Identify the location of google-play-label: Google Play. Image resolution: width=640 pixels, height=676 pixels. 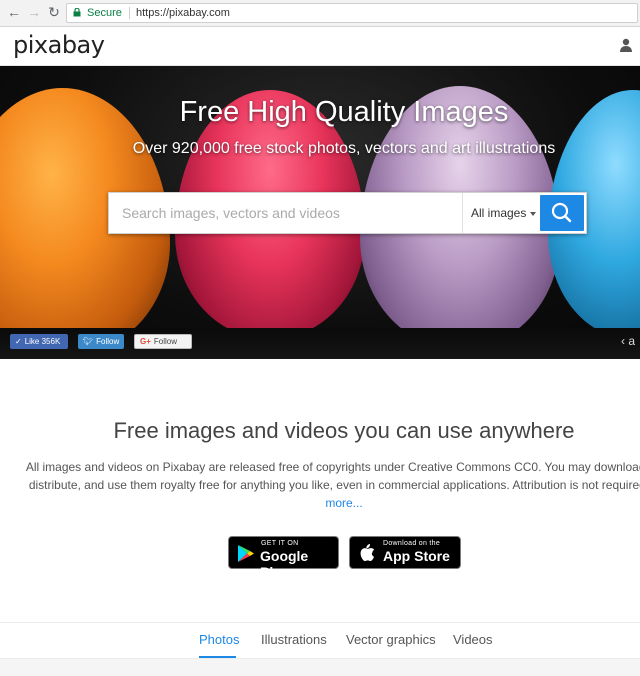
(284, 564).